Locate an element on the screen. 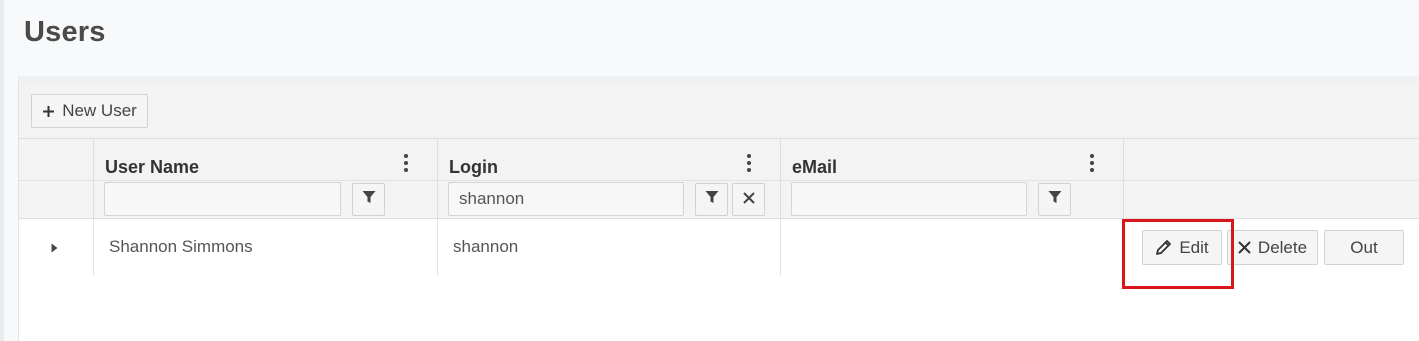 The image size is (1419, 341). login-filter-button is located at coordinates (711, 199).